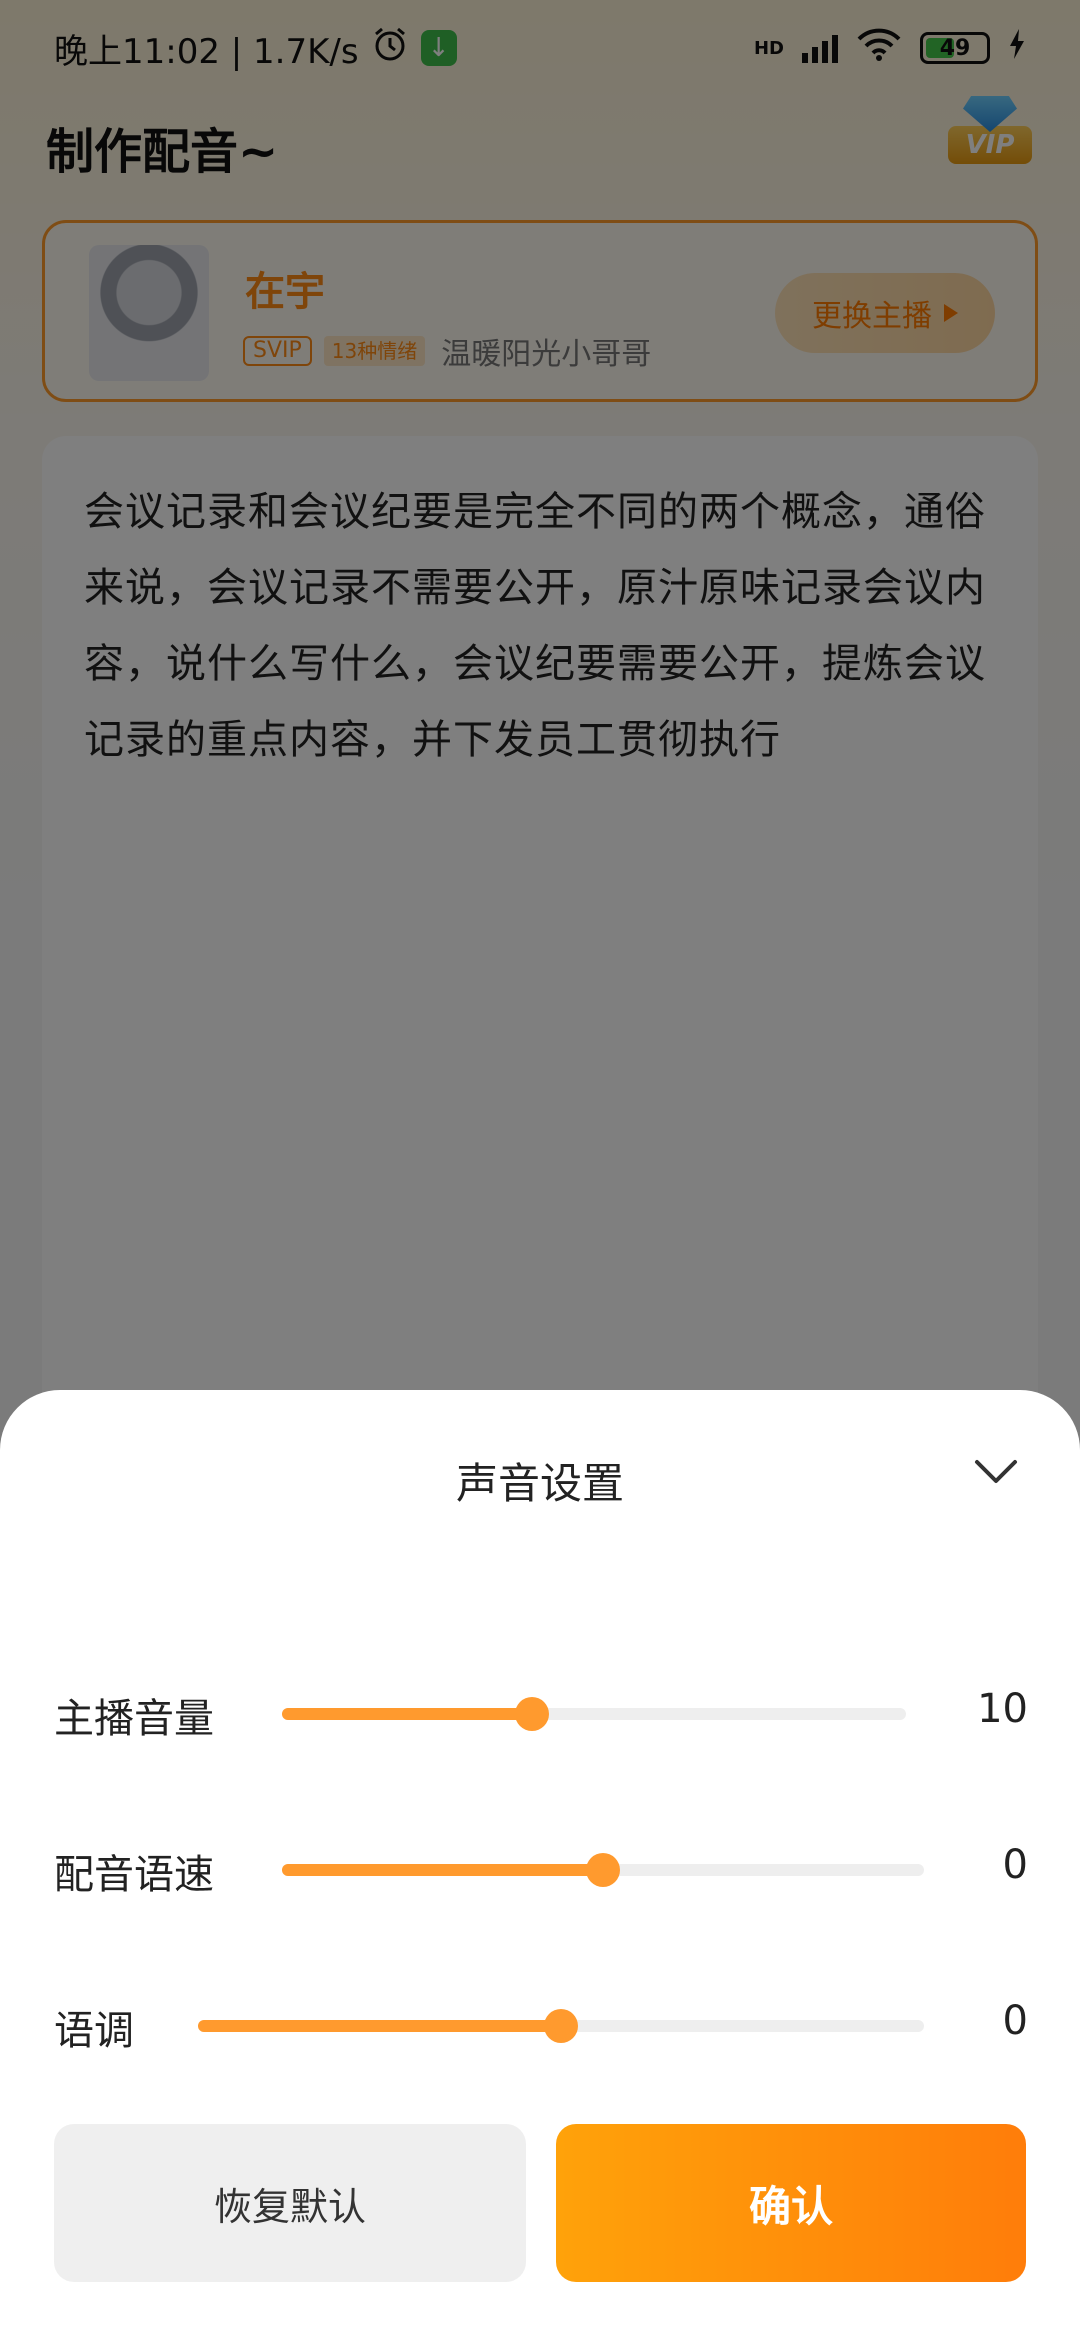 This screenshot has width=1080, height=2340. I want to click on chevron-down-icon, so click(996, 1471).